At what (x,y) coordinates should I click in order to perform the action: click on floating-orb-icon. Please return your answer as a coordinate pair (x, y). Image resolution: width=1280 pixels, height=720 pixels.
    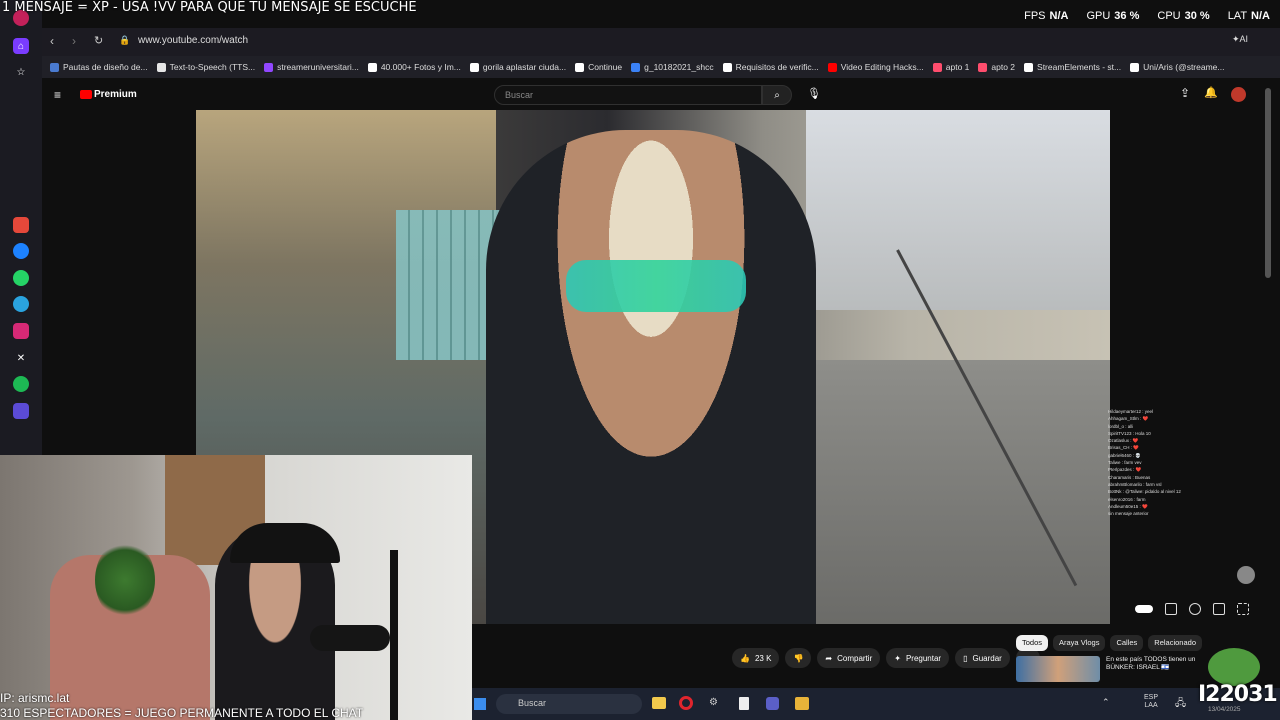
    Looking at the image, I should click on (1246, 575).